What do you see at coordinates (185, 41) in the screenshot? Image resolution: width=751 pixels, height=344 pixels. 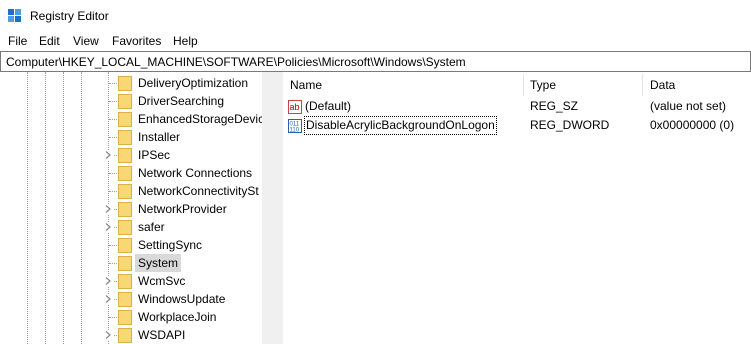 I see `menu-help: Help` at bounding box center [185, 41].